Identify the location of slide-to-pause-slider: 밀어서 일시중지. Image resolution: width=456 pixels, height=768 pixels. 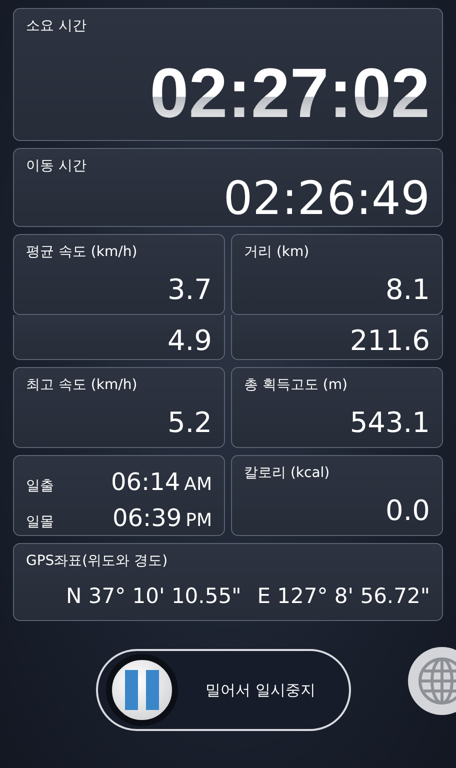
(223, 690).